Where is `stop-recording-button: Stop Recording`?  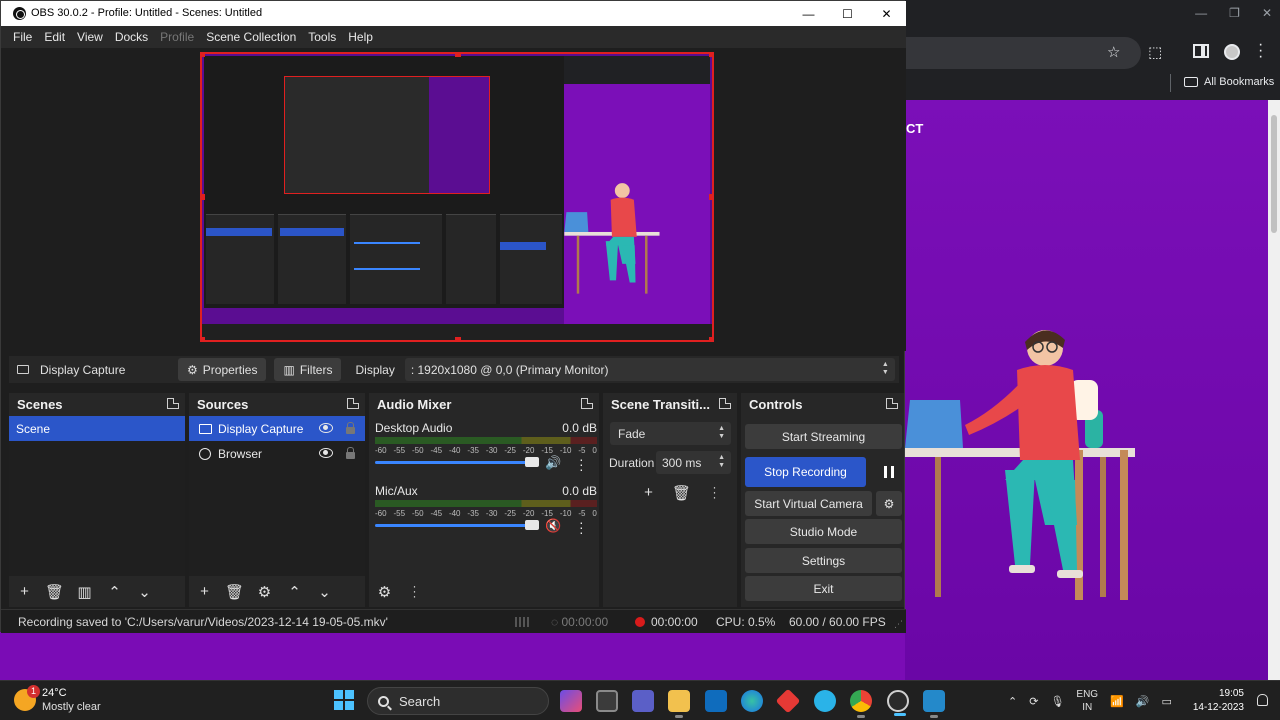
stop-recording-button: Stop Recording is located at coordinates (805, 472).